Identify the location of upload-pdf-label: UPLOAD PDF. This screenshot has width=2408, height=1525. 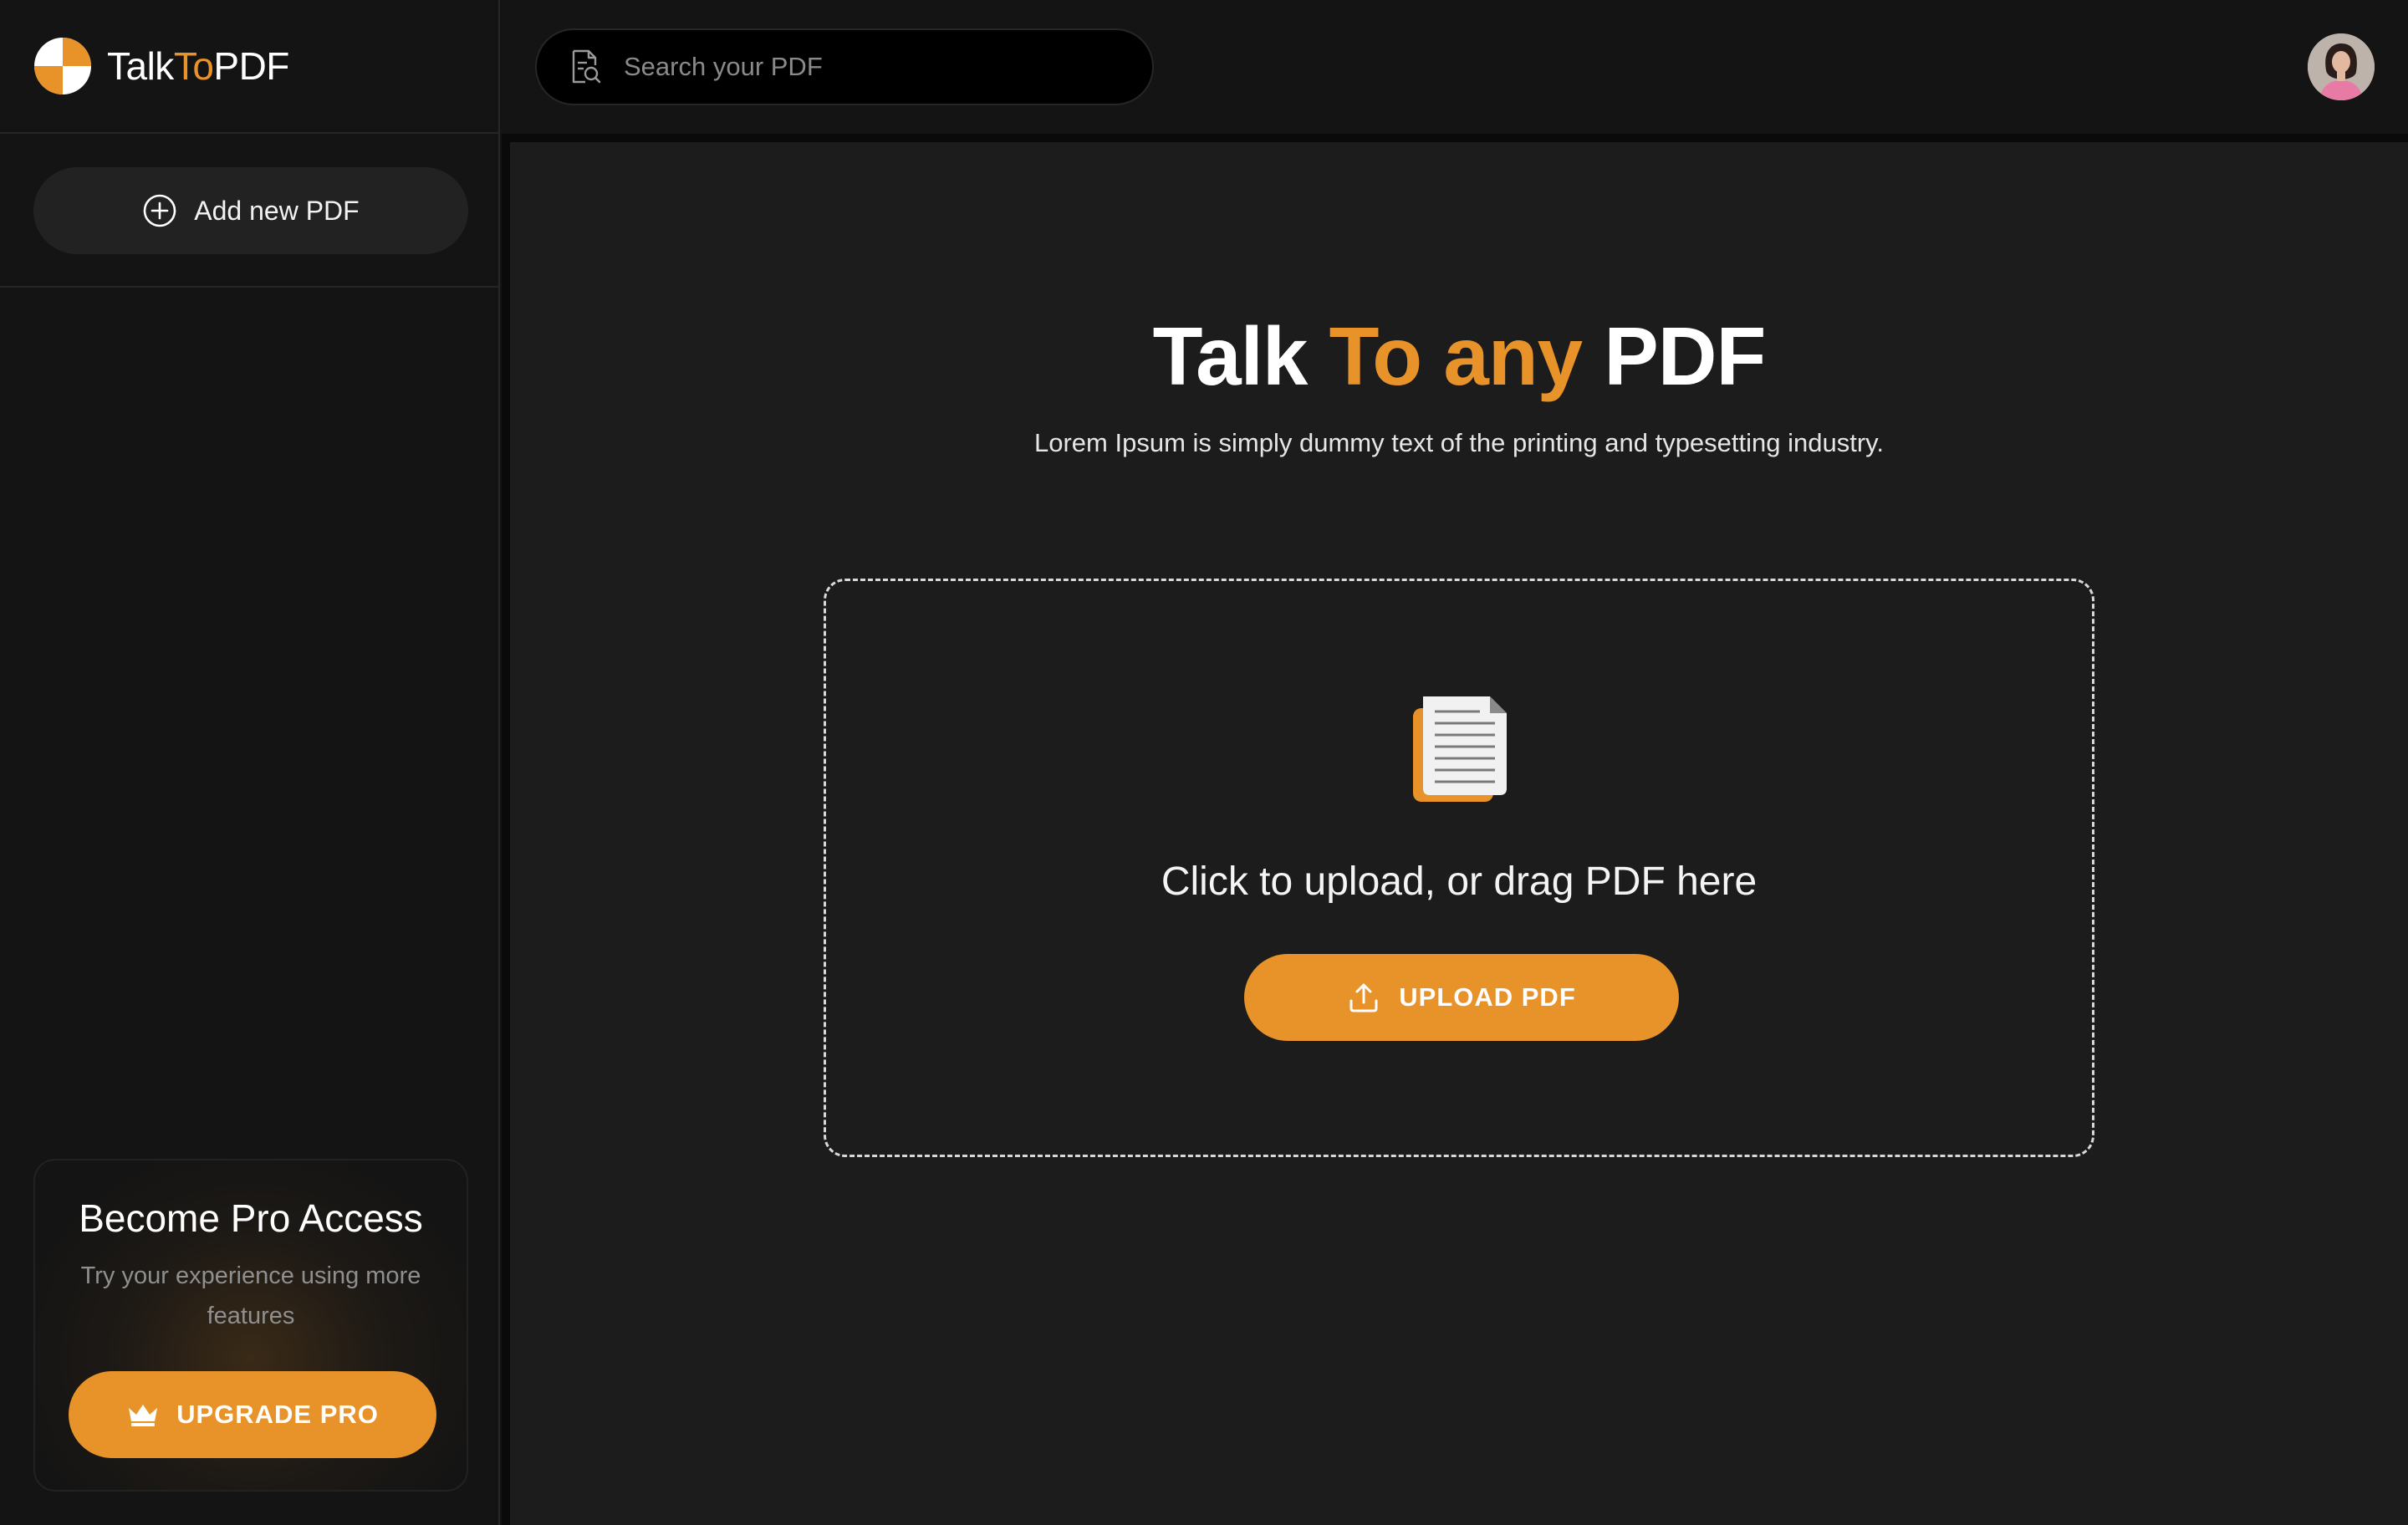
(1487, 997).